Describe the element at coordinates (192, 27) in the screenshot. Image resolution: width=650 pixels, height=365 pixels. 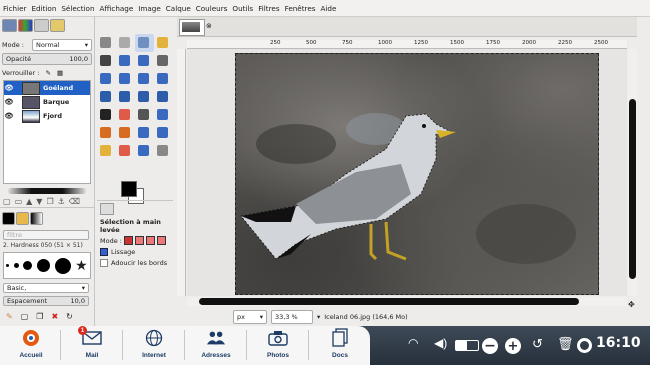
I see `image-tab` at that location.